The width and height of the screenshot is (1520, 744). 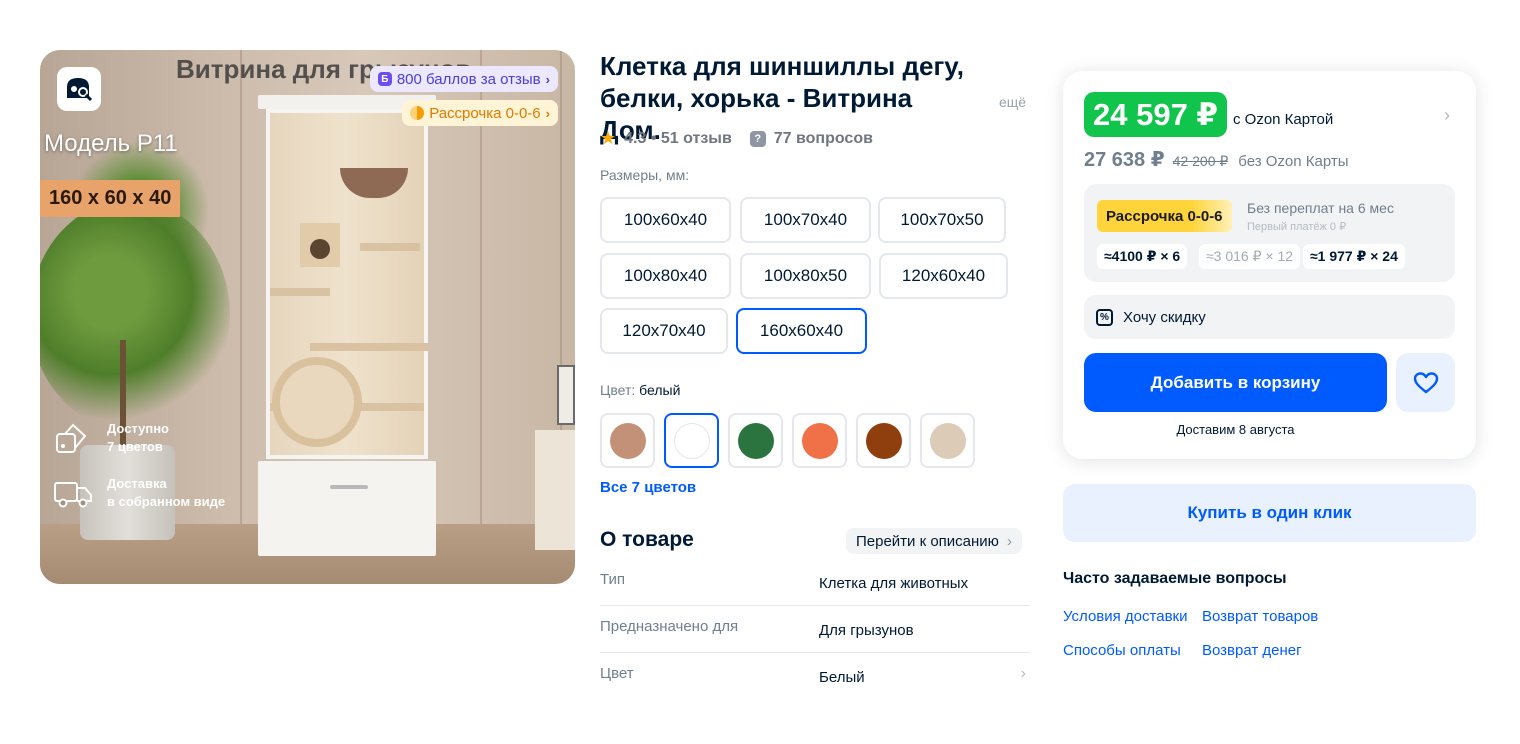 I want to click on size-option: 120x70x40, so click(x=664, y=331).